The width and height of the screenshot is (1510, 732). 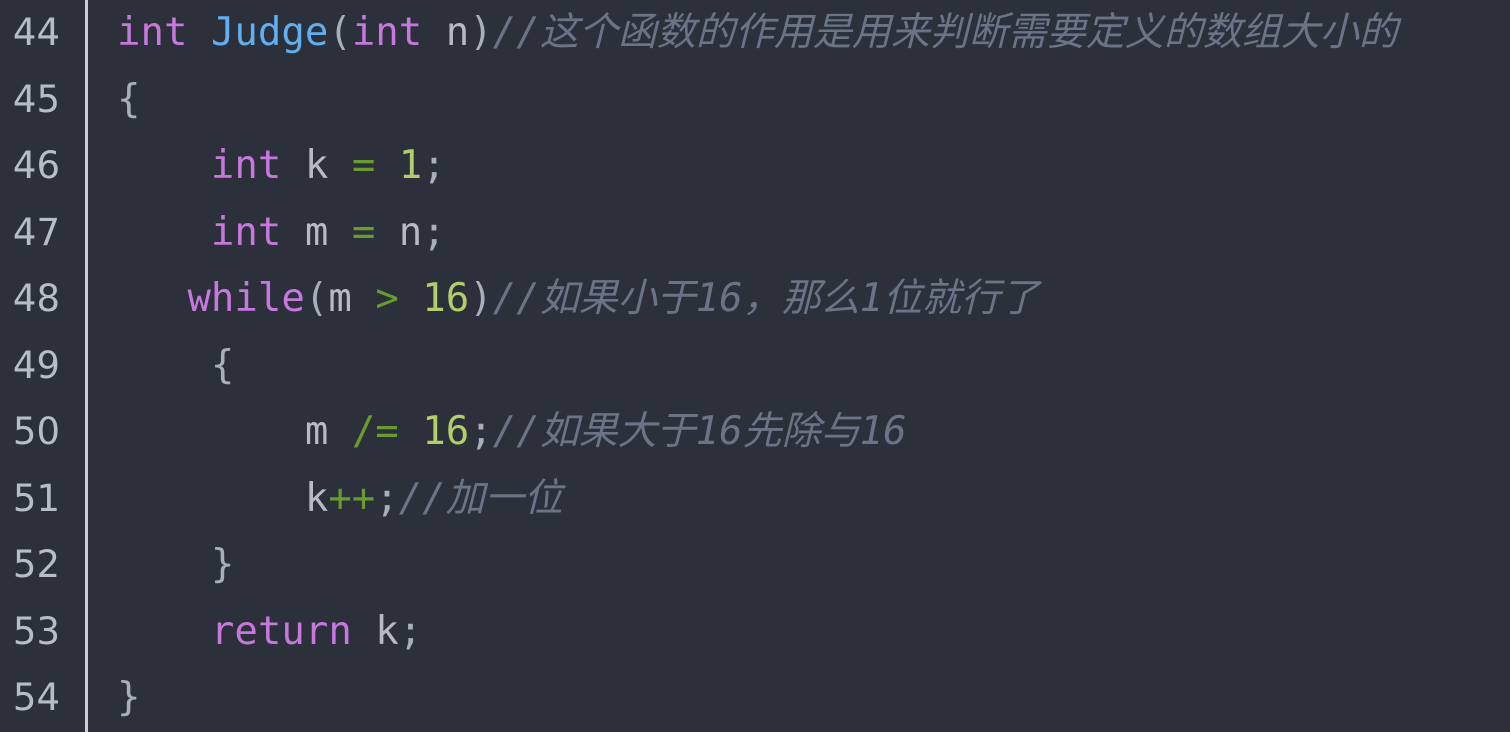 I want to click on token-comment: //如果大于16先除与16, so click(x=699, y=432).